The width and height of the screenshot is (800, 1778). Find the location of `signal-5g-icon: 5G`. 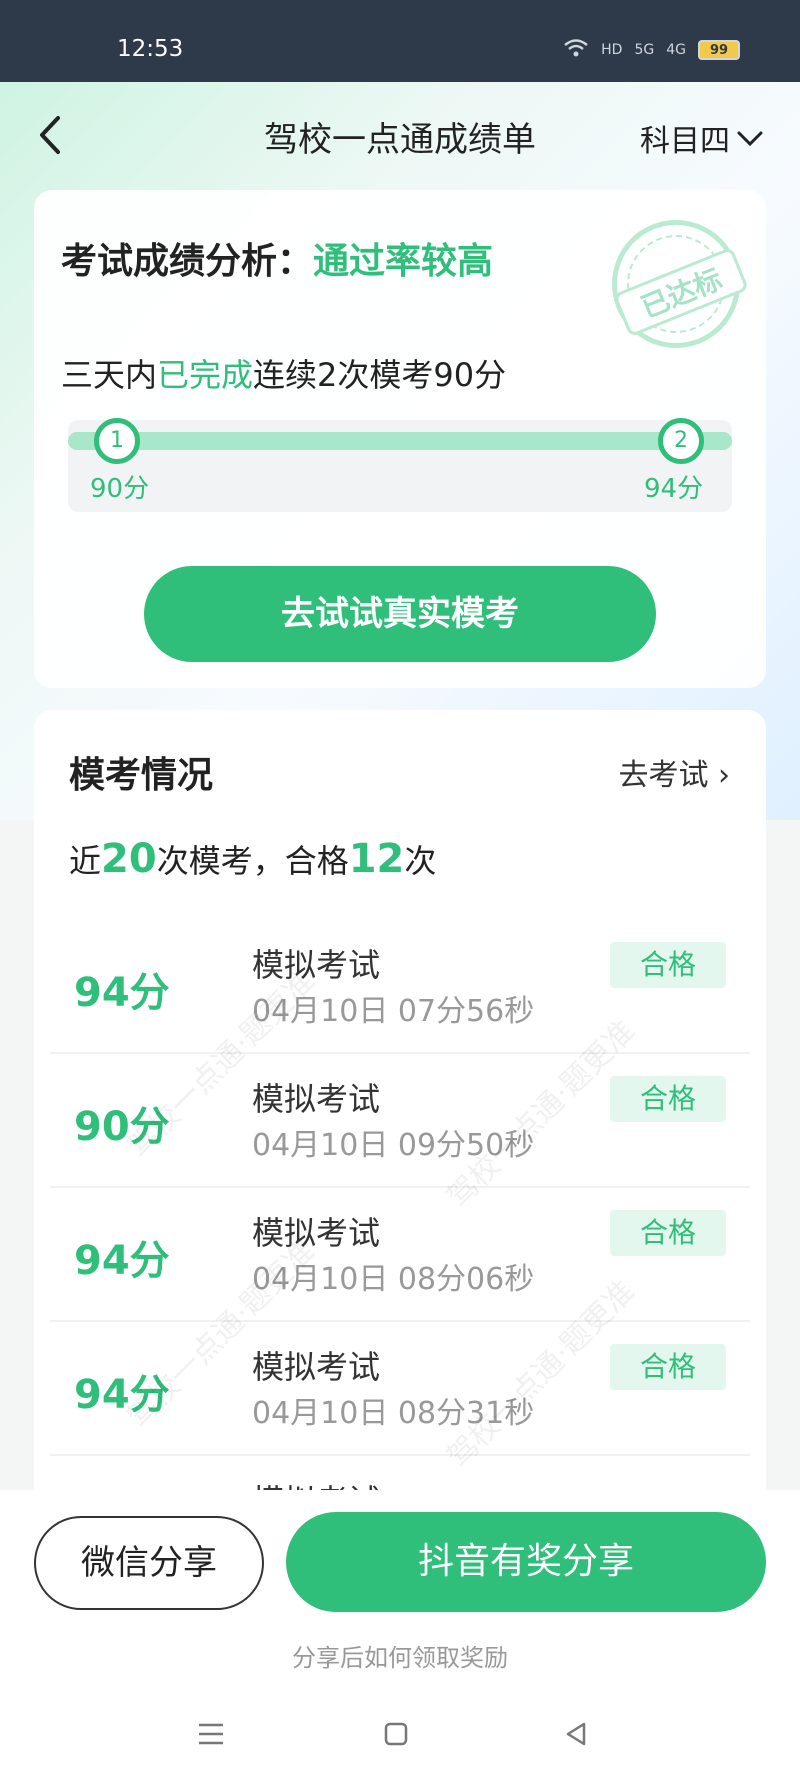

signal-5g-icon: 5G is located at coordinates (644, 50).